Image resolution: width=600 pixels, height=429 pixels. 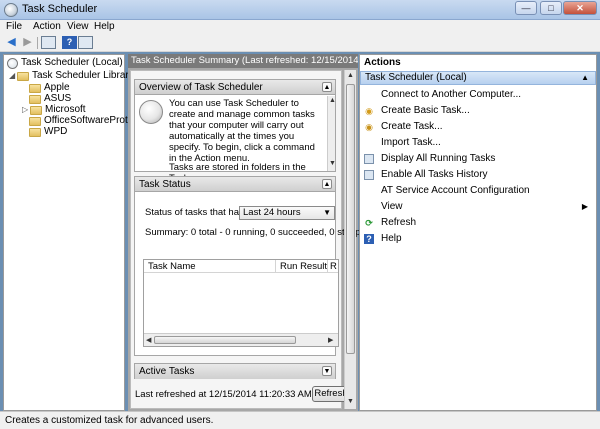 What do you see at coordinates (148, 340) in the screenshot?
I see `scroll-left-icon: ◀` at bounding box center [148, 340].